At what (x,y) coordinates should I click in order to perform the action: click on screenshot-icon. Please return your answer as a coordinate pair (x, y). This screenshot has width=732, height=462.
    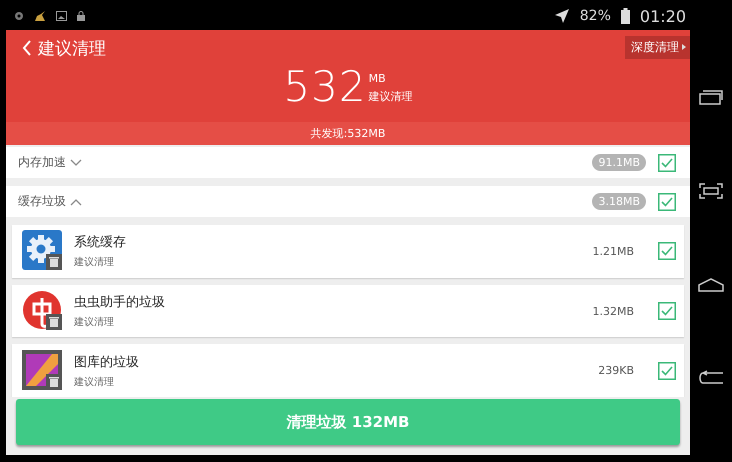
    Looking at the image, I should click on (711, 191).